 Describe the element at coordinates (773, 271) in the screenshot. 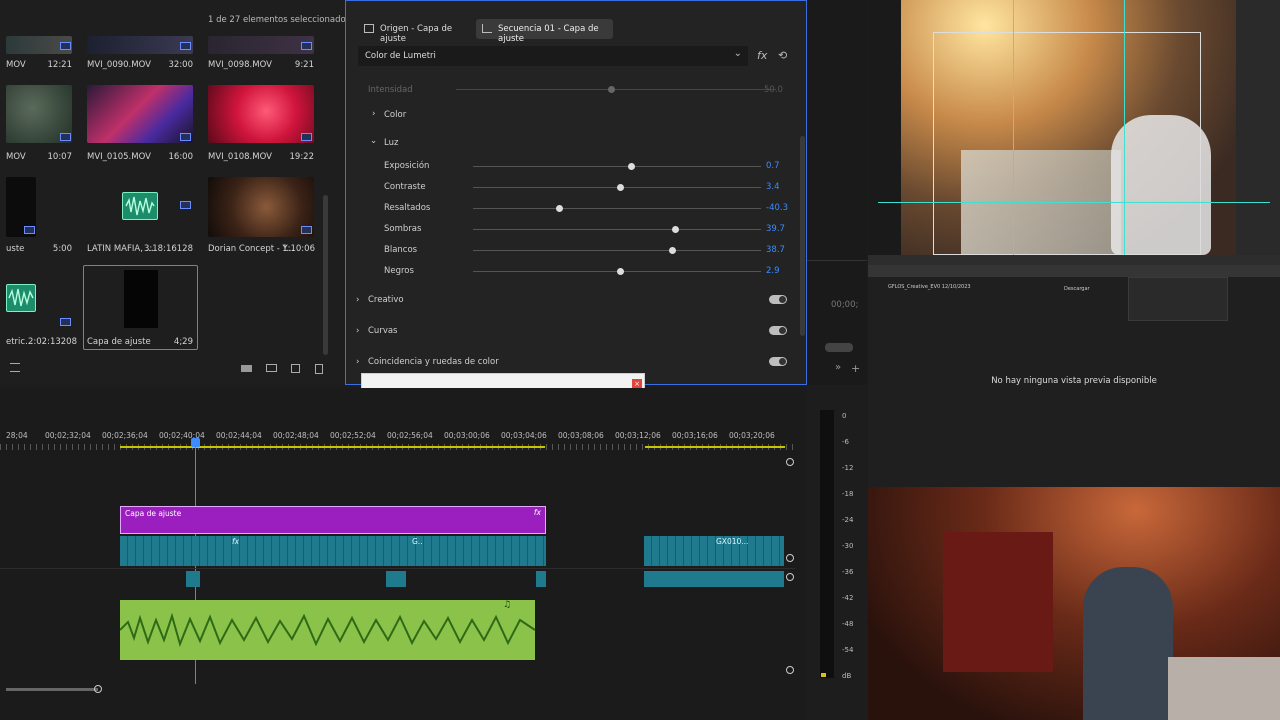

I see `param-value: 2.9` at that location.